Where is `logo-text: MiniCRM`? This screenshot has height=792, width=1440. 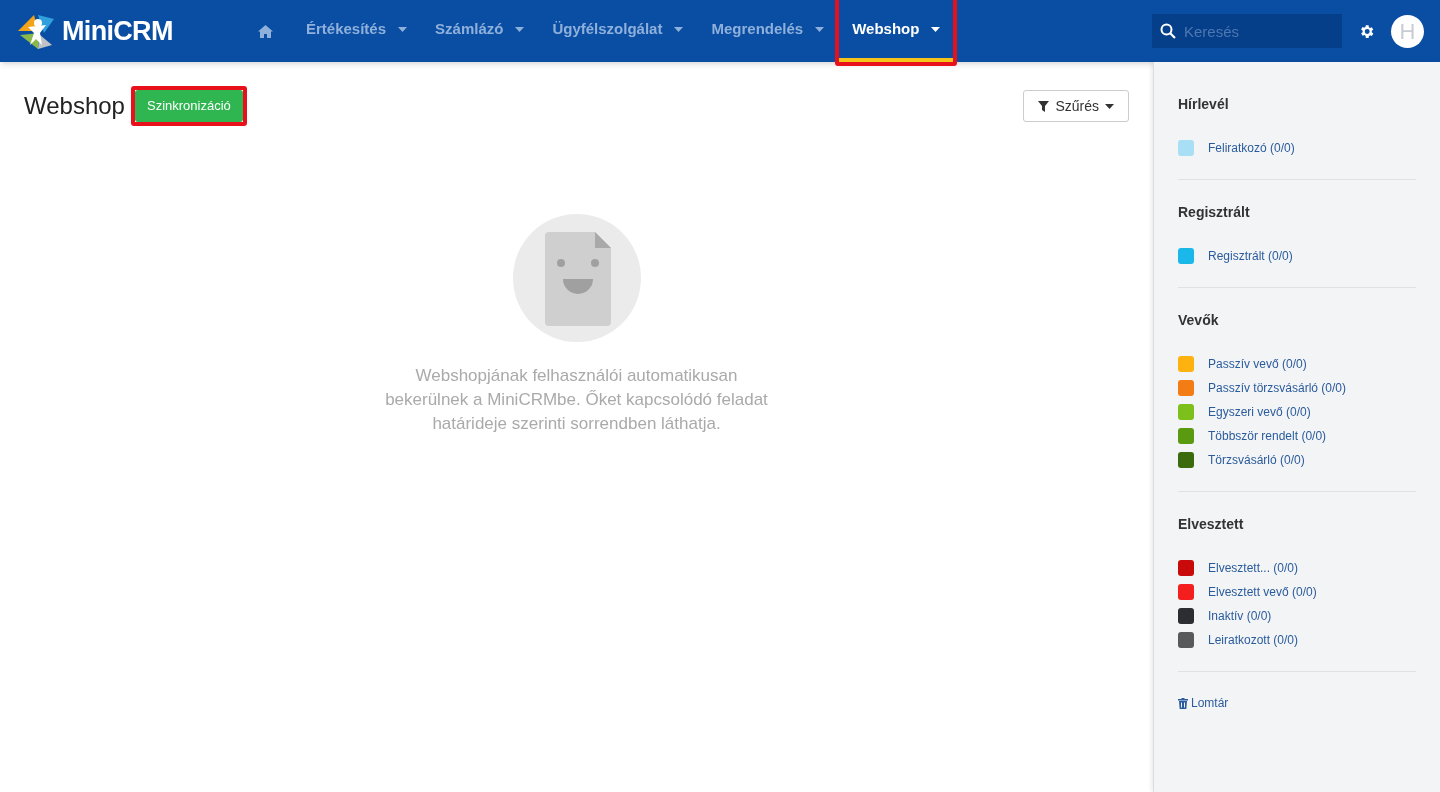
logo-text: MiniCRM is located at coordinates (117, 31).